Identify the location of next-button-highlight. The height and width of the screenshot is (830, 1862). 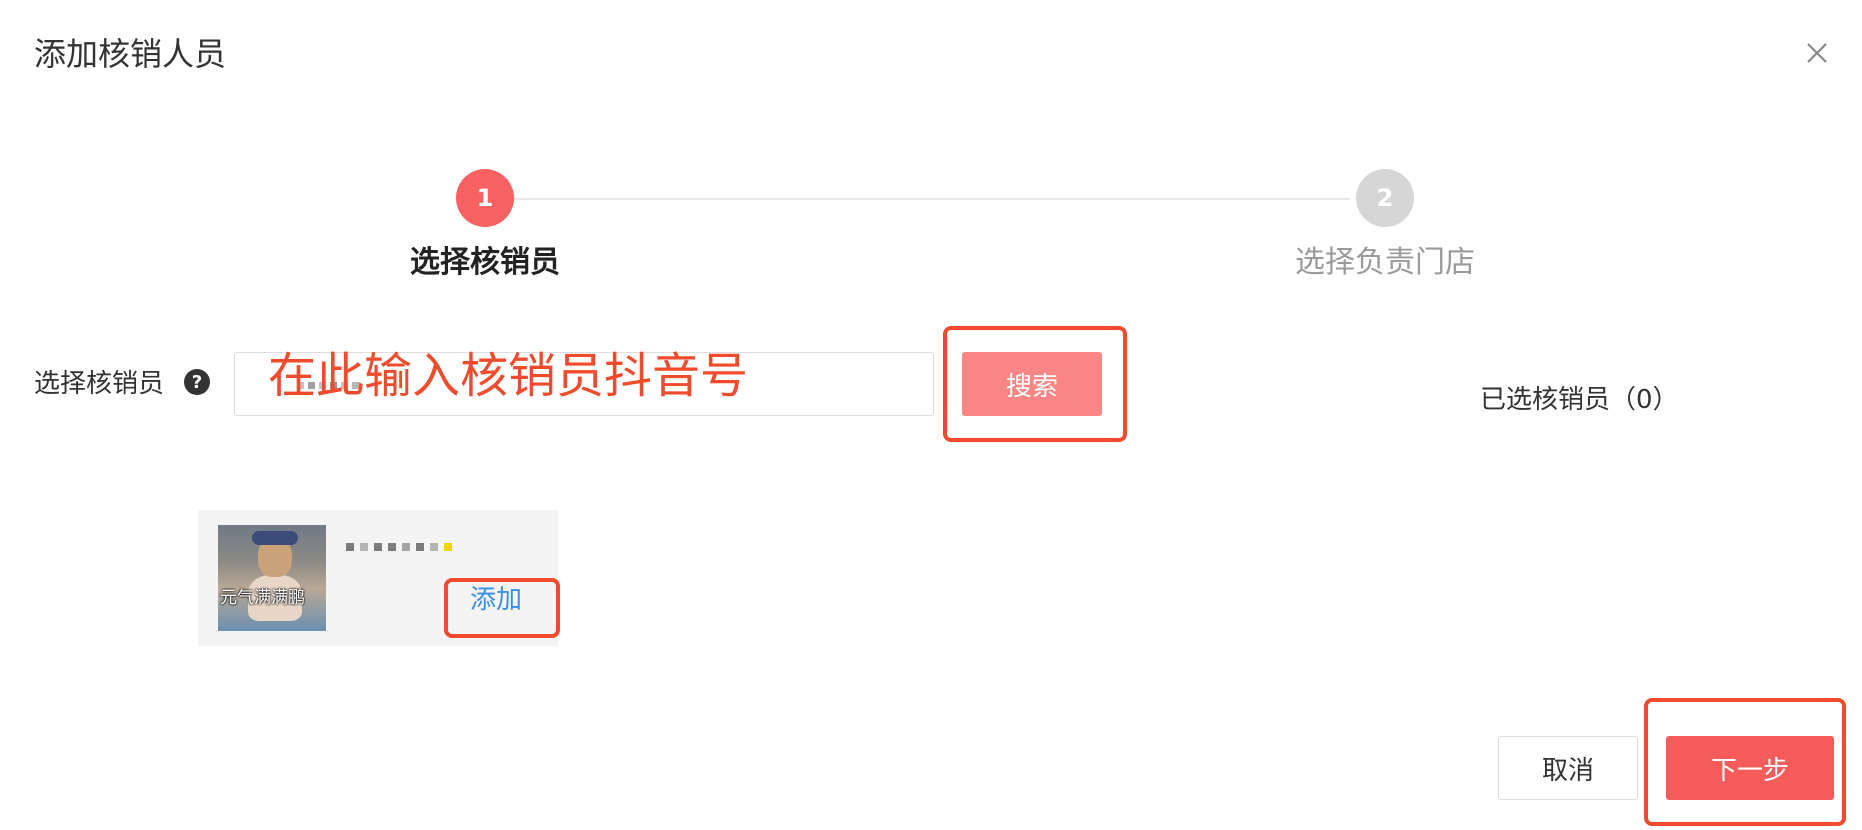
(1745, 762).